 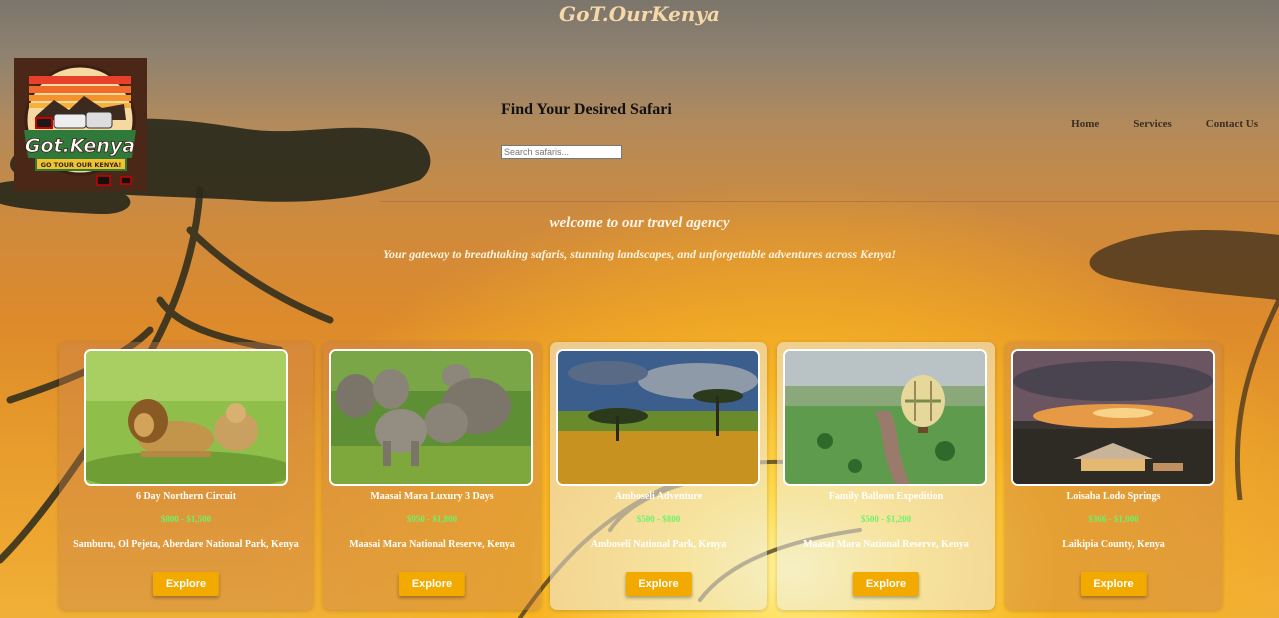 I want to click on main-nav: Home Services Contact Us, so click(x=1164, y=124).